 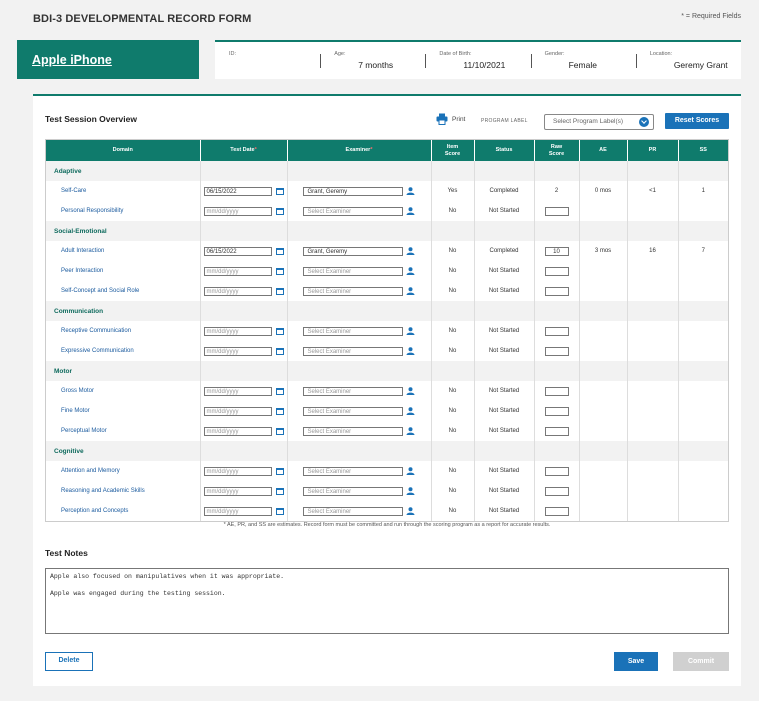 I want to click on domain-link: Attention and Memory, so click(x=123, y=471).